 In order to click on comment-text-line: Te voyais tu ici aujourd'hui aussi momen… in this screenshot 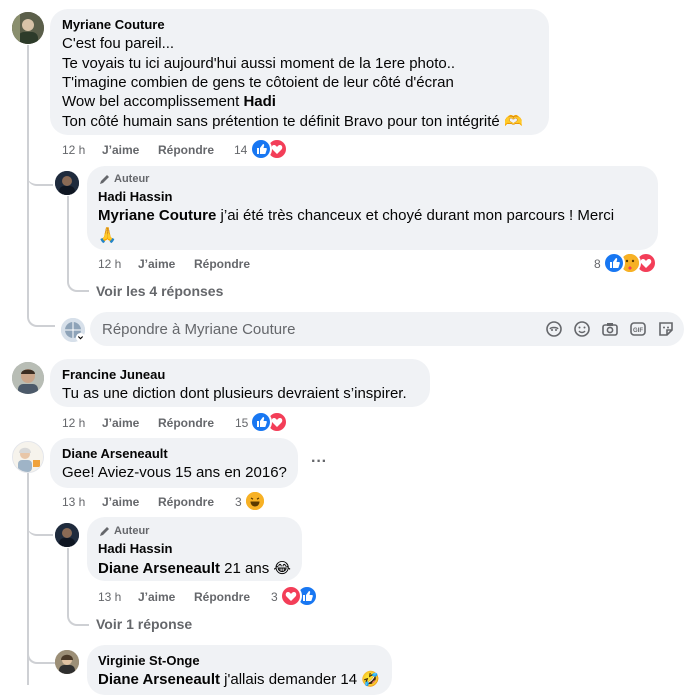, I will do `click(259, 63)`.